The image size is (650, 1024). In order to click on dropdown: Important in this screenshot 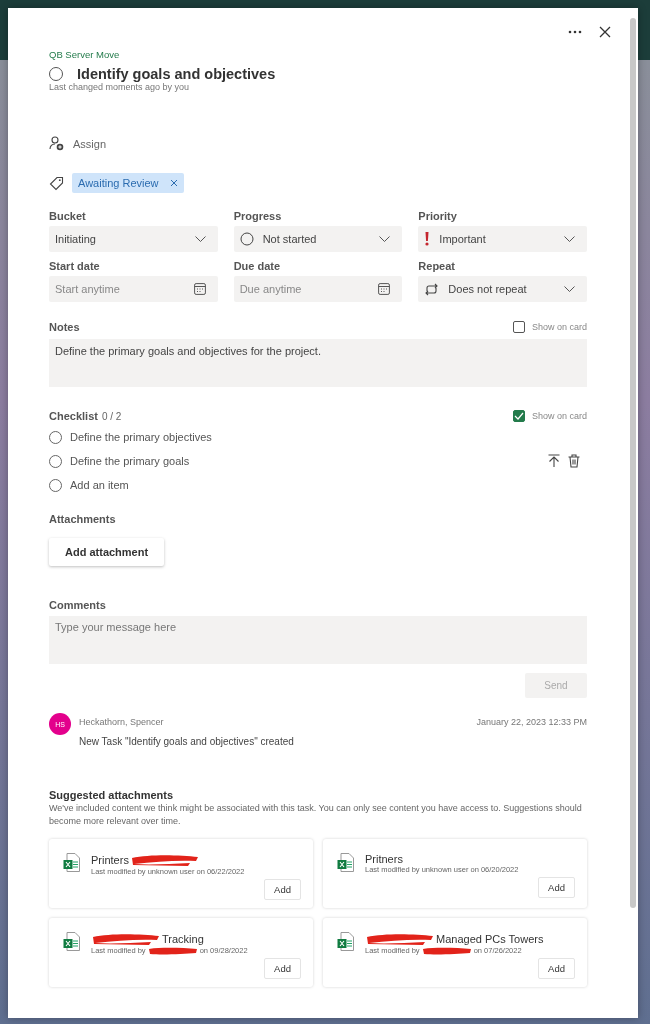, I will do `click(502, 239)`.